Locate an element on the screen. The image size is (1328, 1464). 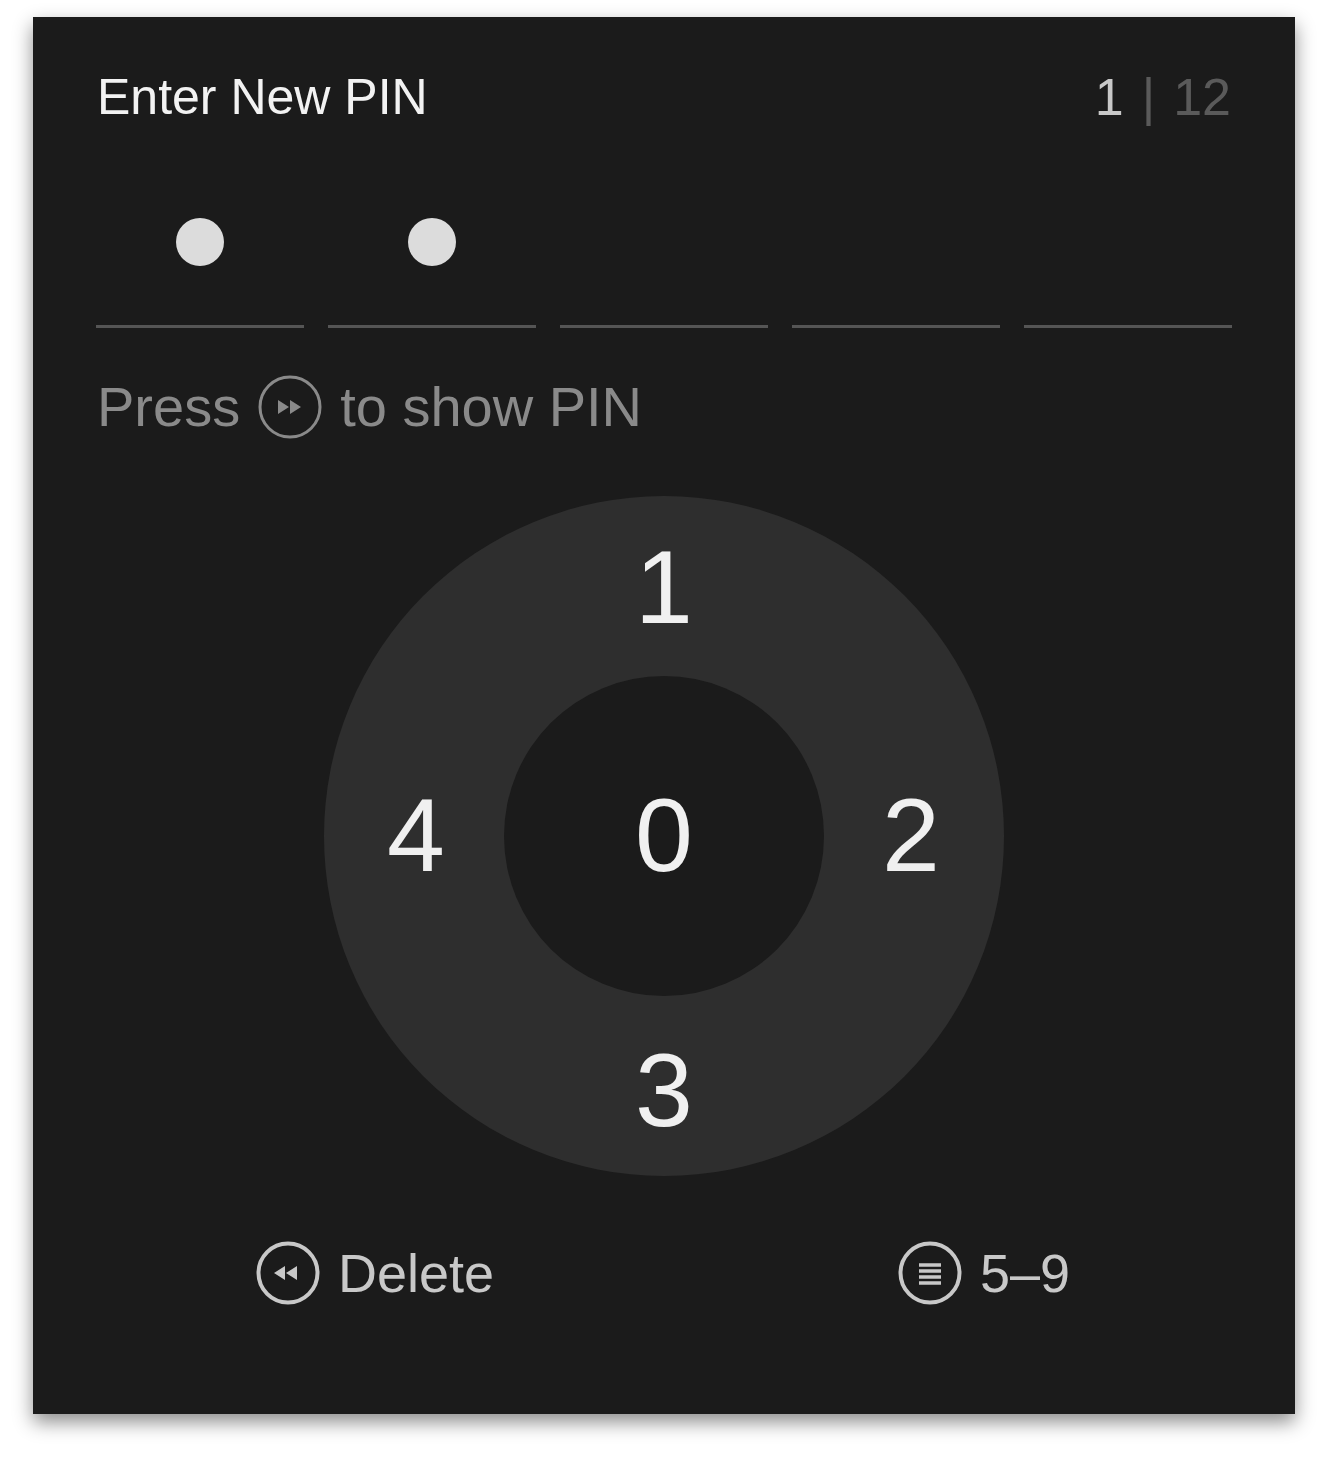
rewind-icon is located at coordinates (288, 1273).